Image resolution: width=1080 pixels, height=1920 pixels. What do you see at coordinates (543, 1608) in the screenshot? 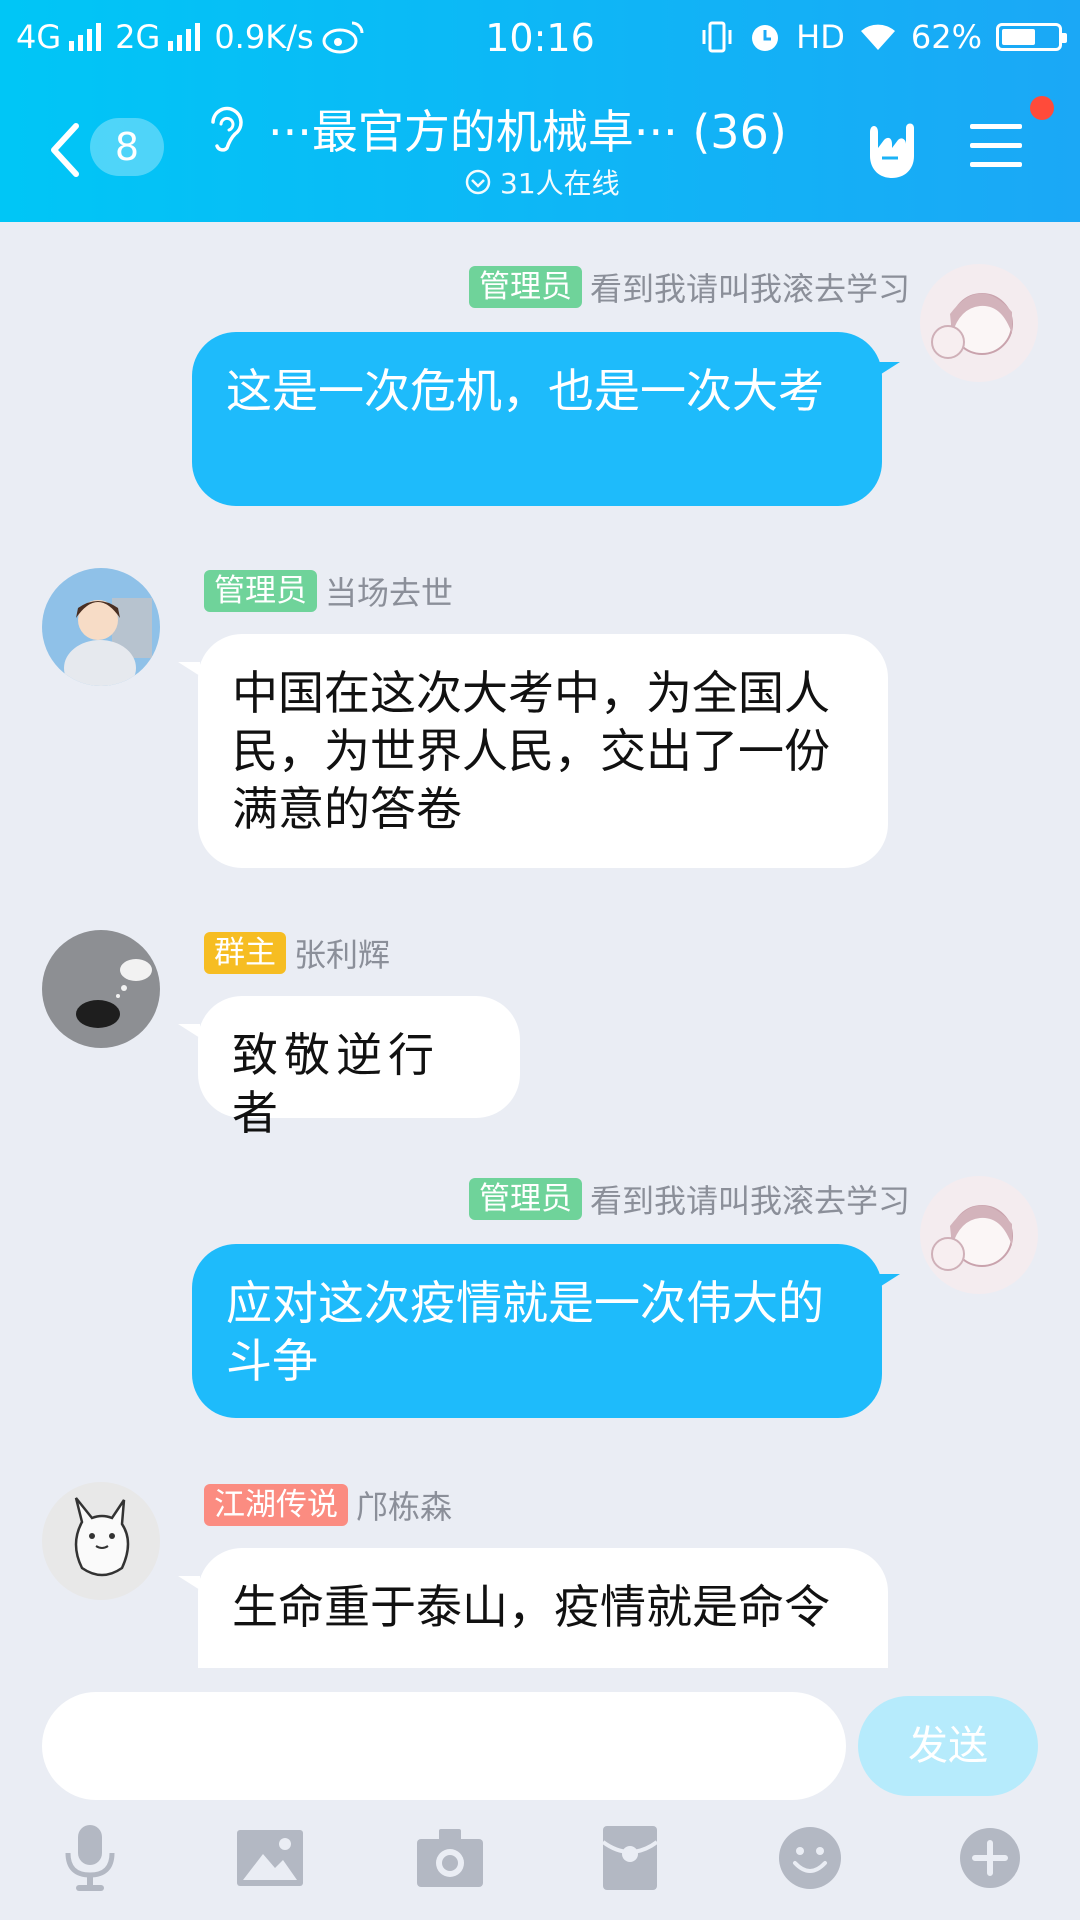
I see `message-bubble: 生命重于泰山，疫情就是命令` at bounding box center [543, 1608].